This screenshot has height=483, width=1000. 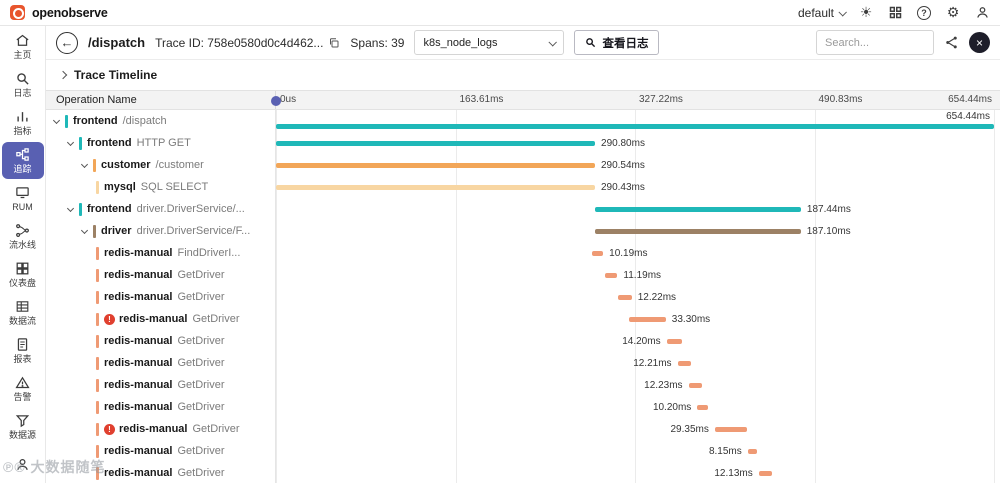 What do you see at coordinates (23, 350) in the screenshot?
I see `sidebar-item-reports: 报表` at bounding box center [23, 350].